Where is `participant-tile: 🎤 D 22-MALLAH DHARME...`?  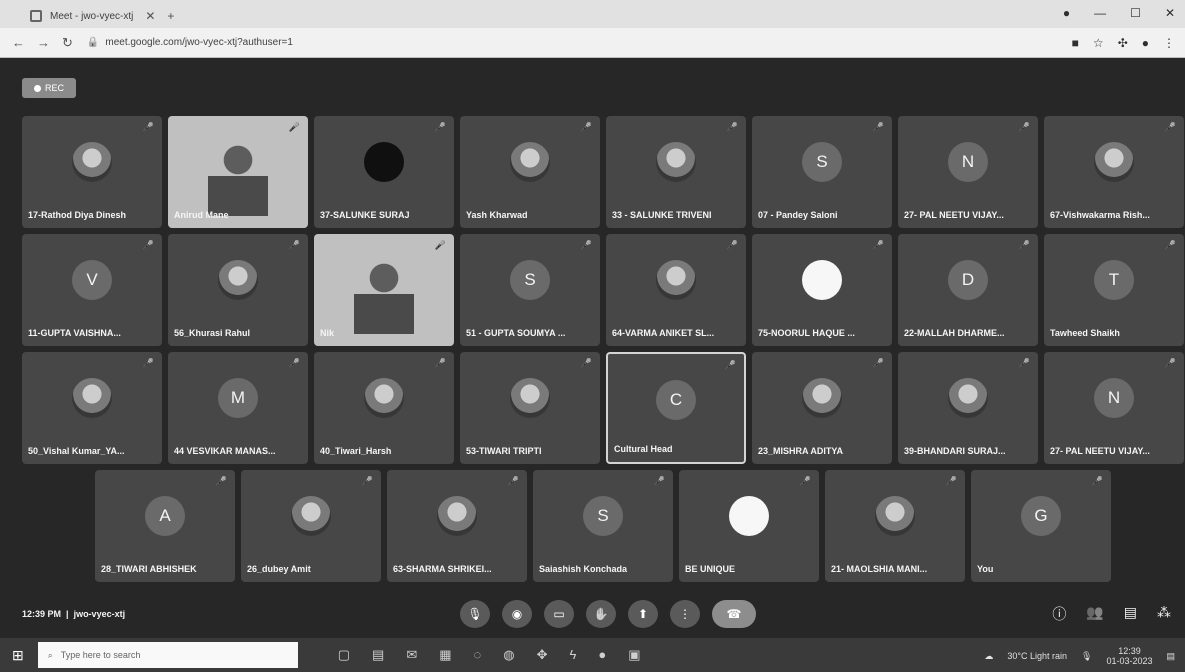 participant-tile: 🎤 D 22-MALLAH DHARME... is located at coordinates (968, 290).